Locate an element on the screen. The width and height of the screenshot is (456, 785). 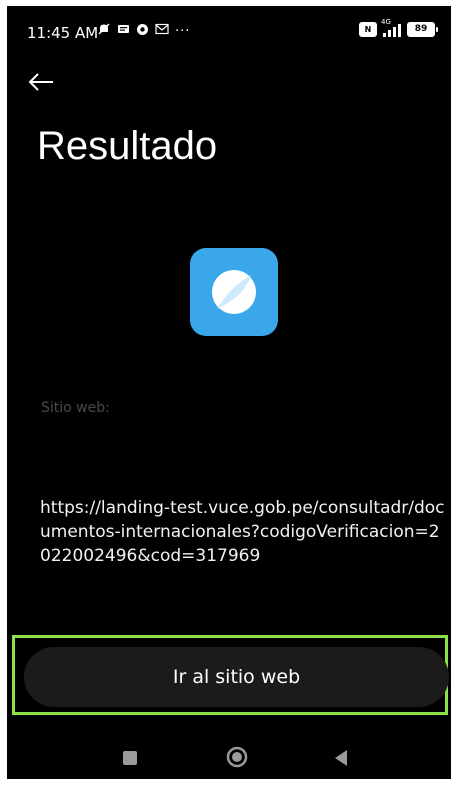
back-button is located at coordinates (47, 82).